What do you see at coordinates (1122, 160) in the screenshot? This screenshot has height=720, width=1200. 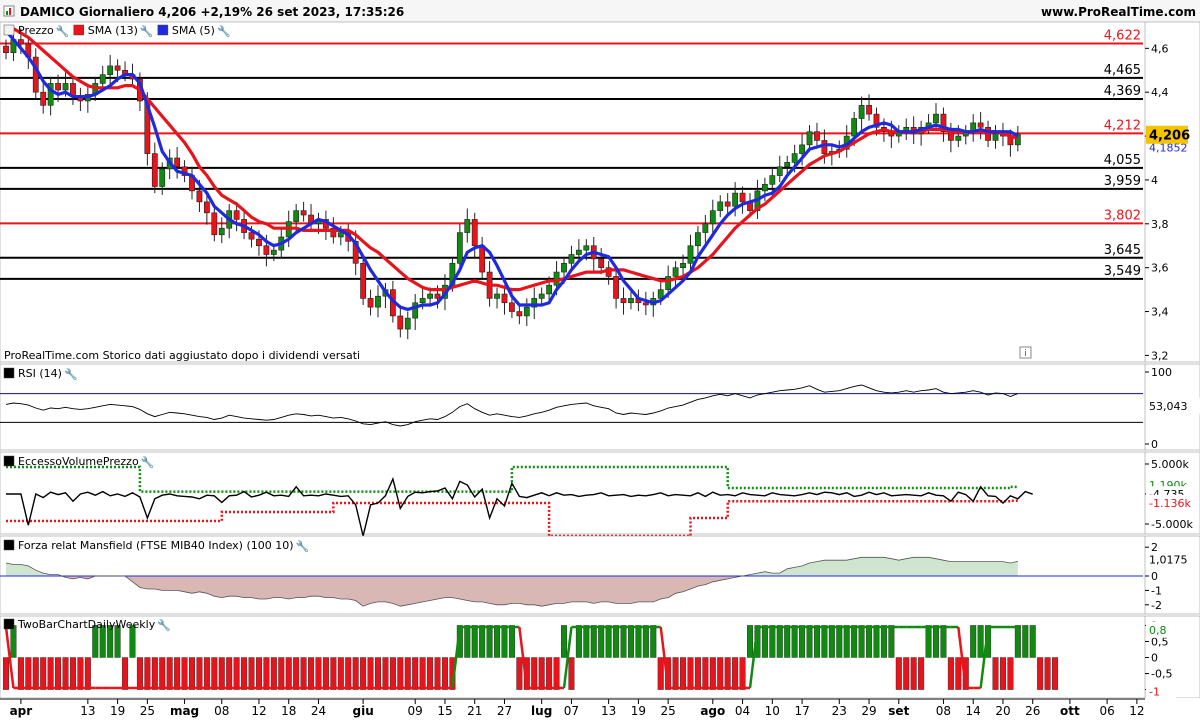 I see `level-label: 4,055` at bounding box center [1122, 160].